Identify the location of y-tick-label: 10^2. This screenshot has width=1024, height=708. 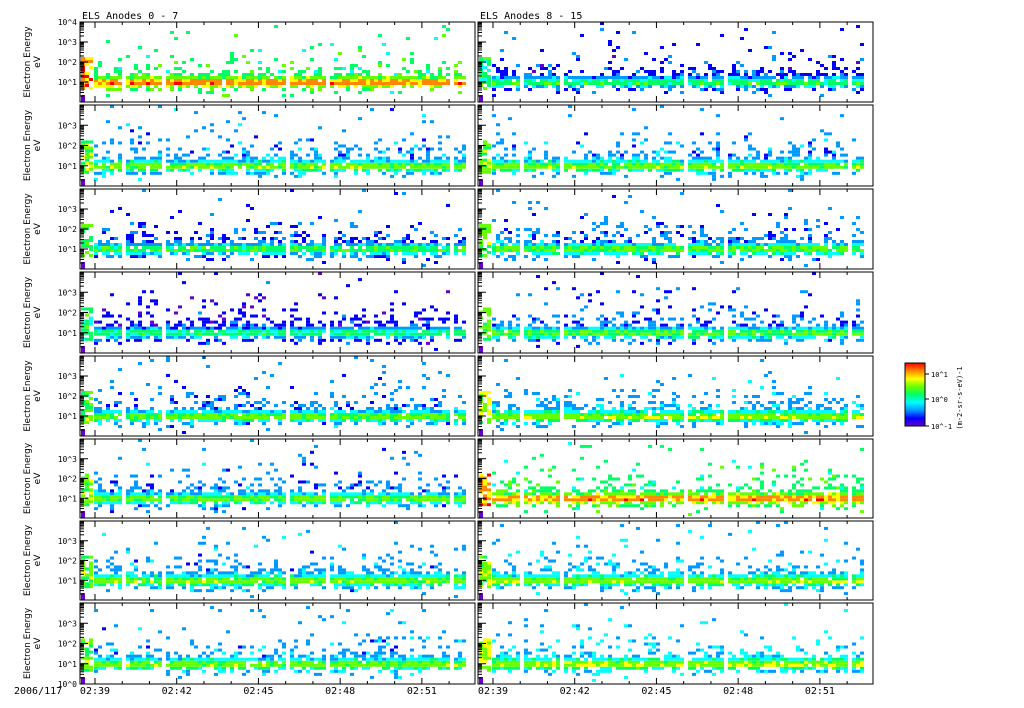
(67, 229).